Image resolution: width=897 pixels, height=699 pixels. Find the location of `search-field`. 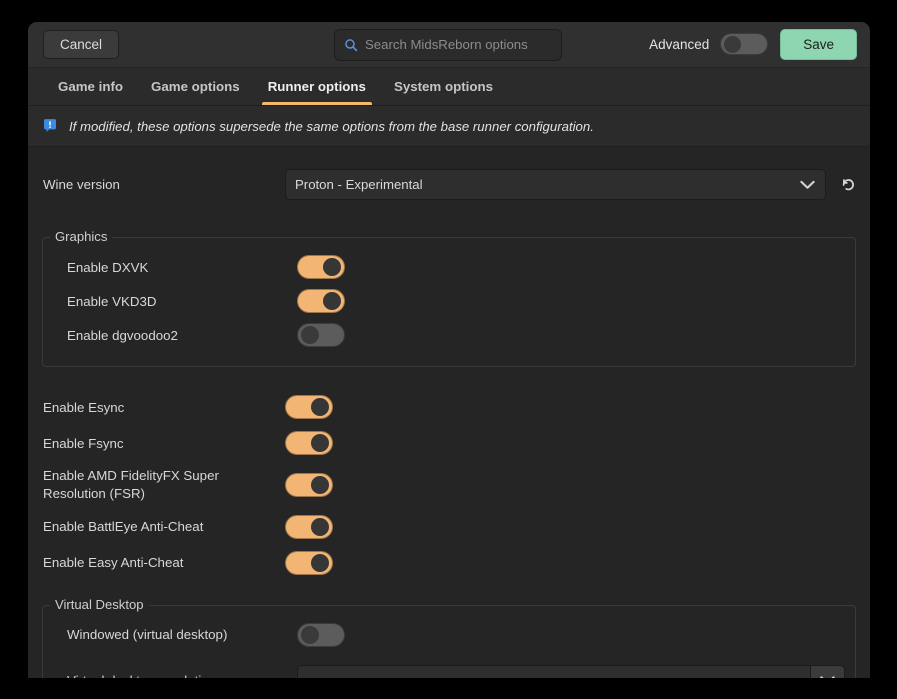

search-field is located at coordinates (448, 44).